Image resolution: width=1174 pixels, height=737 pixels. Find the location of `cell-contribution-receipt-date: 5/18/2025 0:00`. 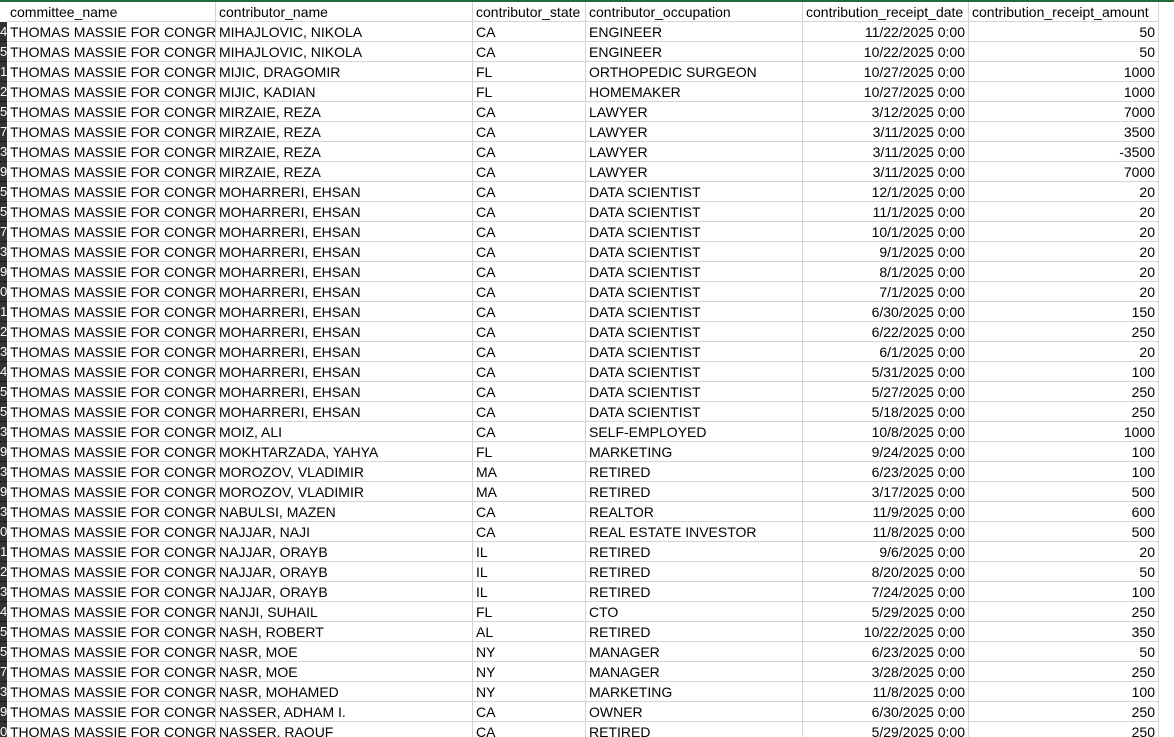

cell-contribution-receipt-date: 5/18/2025 0:00 is located at coordinates (886, 412).